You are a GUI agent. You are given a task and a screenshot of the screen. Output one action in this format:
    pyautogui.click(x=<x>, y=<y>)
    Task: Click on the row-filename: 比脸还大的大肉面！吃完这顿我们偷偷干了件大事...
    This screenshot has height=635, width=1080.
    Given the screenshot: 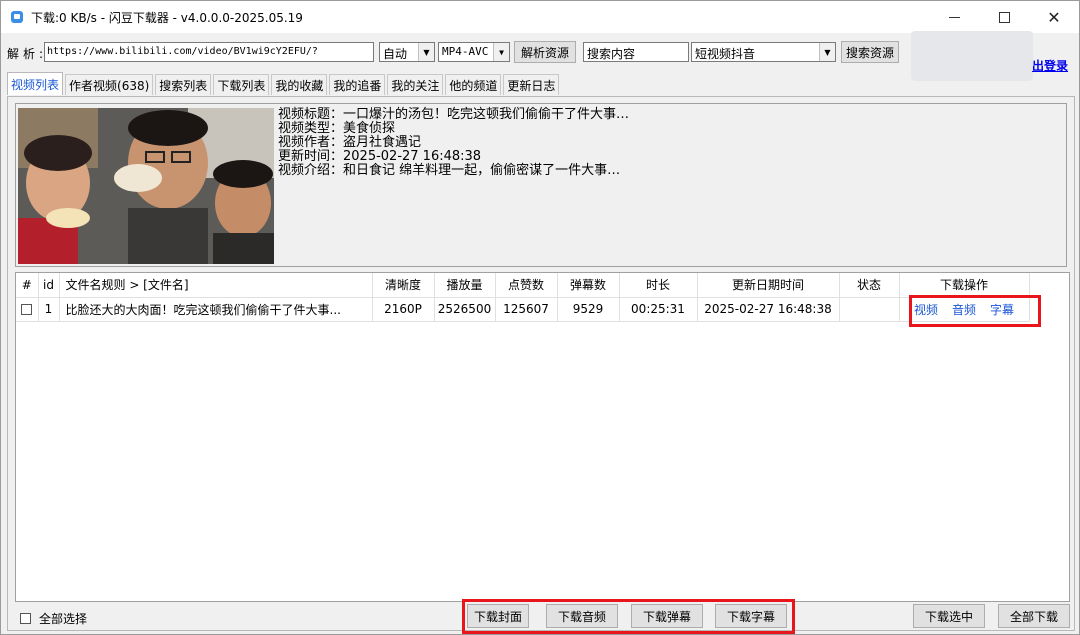 What is the action you would take?
    pyautogui.click(x=216, y=309)
    